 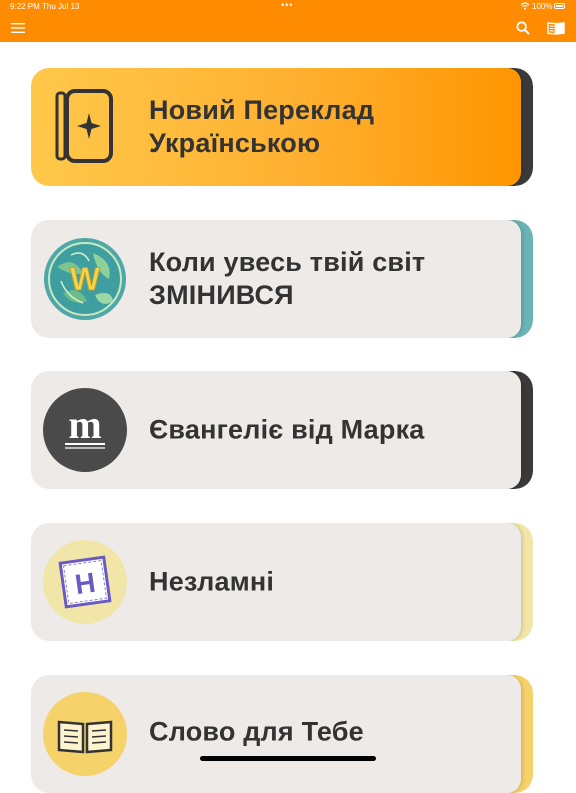 What do you see at coordinates (559, 6) in the screenshot?
I see `battery-icon` at bounding box center [559, 6].